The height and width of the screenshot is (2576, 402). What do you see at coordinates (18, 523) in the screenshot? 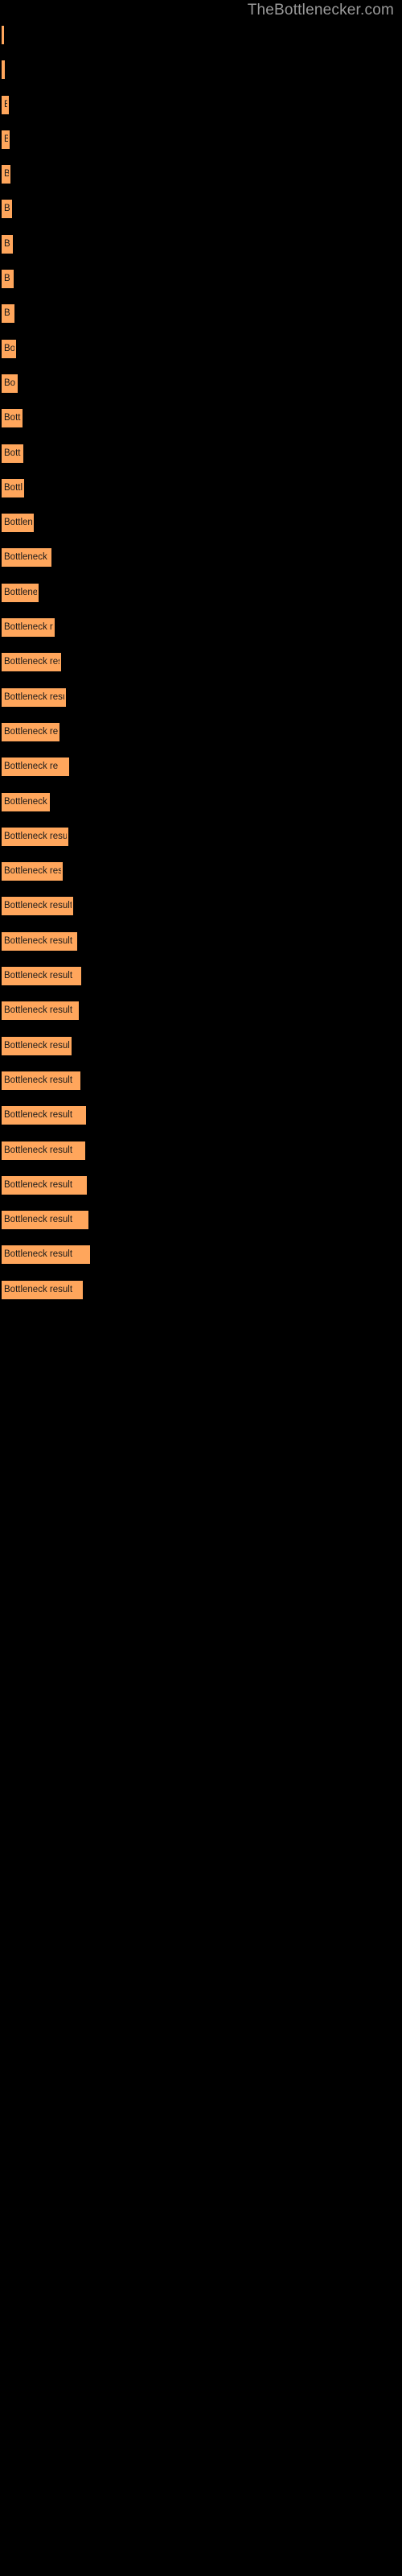
I see `bar-label: Bottlened` at bounding box center [18, 523].